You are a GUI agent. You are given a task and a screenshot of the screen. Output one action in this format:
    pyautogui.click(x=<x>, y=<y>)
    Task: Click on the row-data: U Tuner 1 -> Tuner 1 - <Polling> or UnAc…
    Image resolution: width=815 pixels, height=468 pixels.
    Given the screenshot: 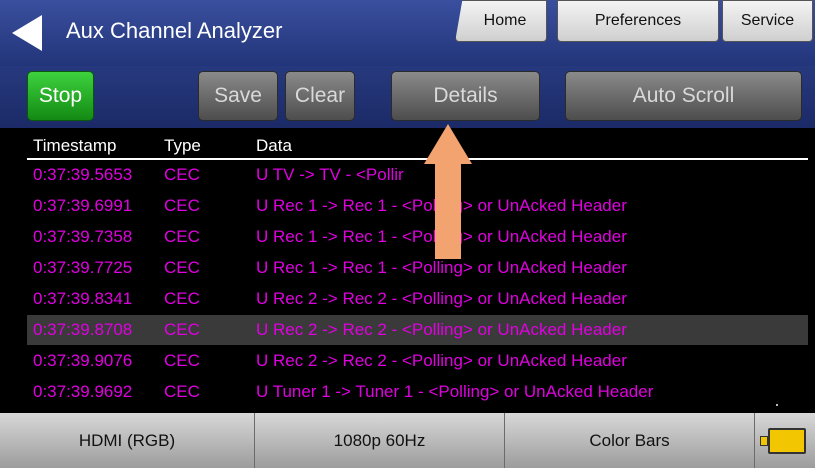 What is the action you would take?
    pyautogui.click(x=455, y=391)
    